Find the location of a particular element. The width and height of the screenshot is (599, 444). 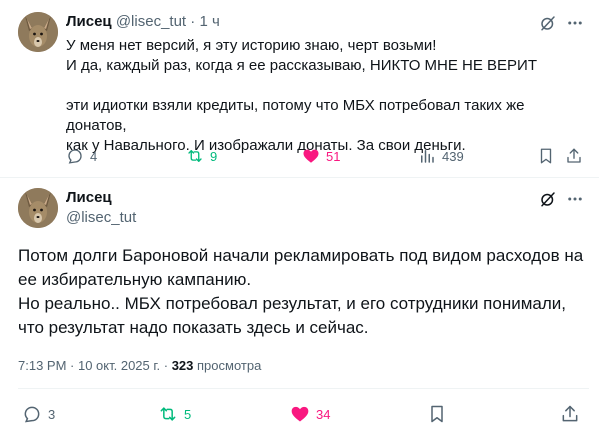

divider is located at coordinates (303, 388).